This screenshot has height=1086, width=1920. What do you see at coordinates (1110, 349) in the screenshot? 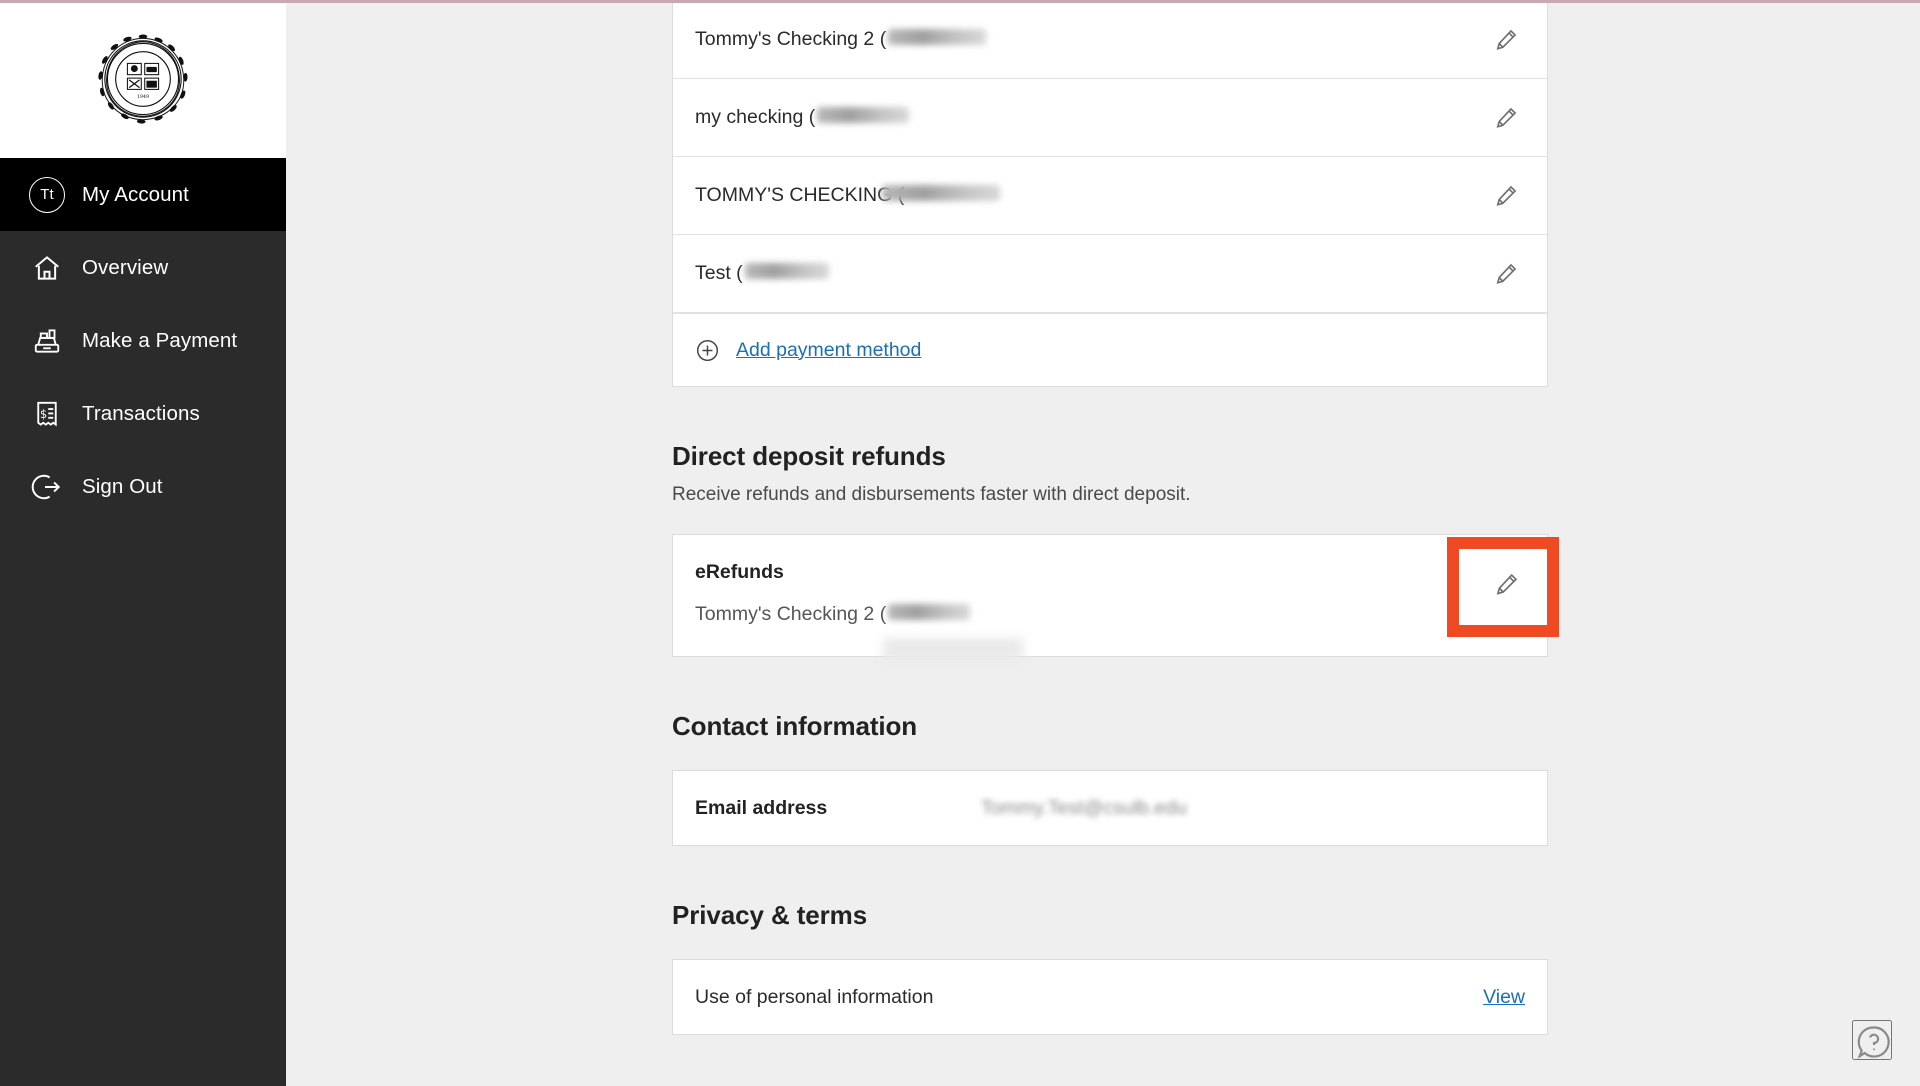
I see `add-payment-method-row: Add payment method` at bounding box center [1110, 349].